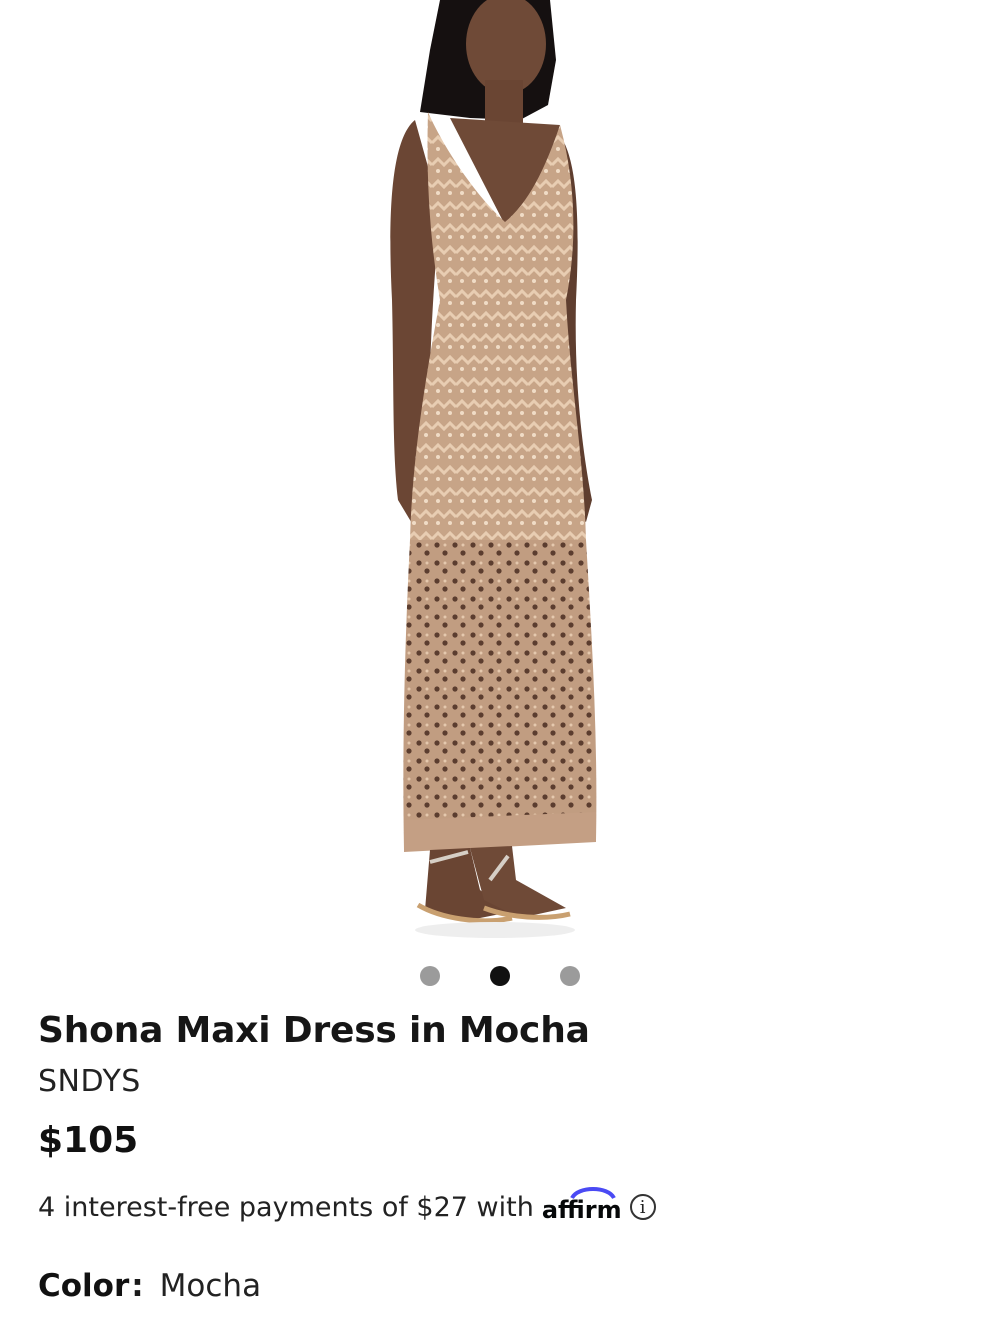 The image size is (1000, 1333). What do you see at coordinates (581, 1210) in the screenshot?
I see `affirm-wordmark: affirm` at bounding box center [581, 1210].